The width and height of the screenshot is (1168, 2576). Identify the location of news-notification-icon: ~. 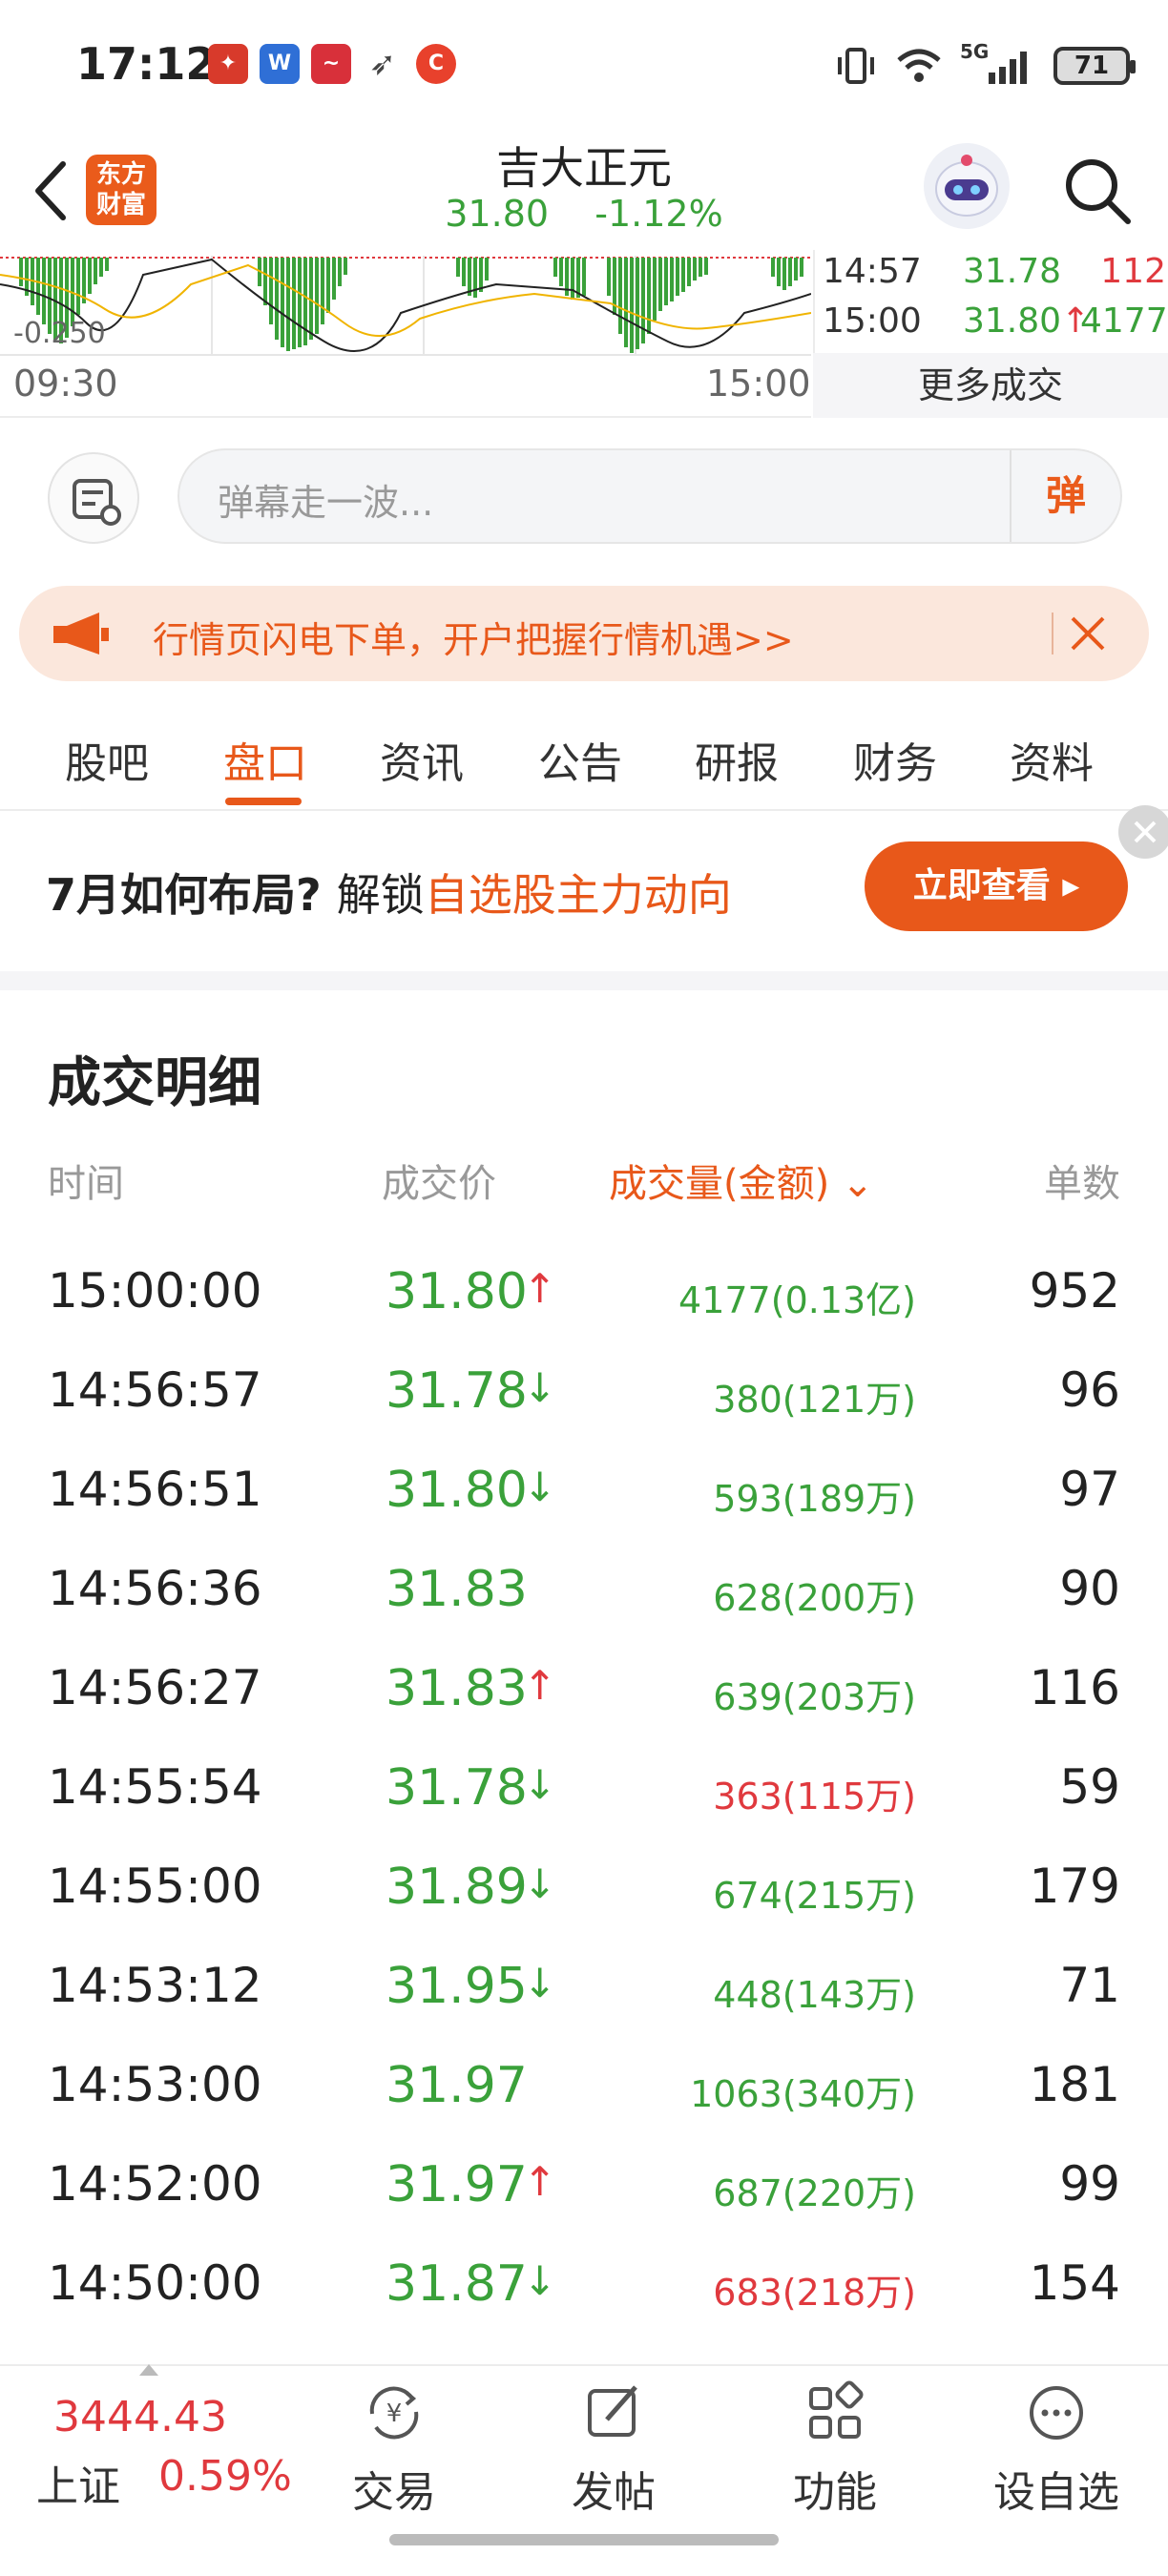
(331, 64).